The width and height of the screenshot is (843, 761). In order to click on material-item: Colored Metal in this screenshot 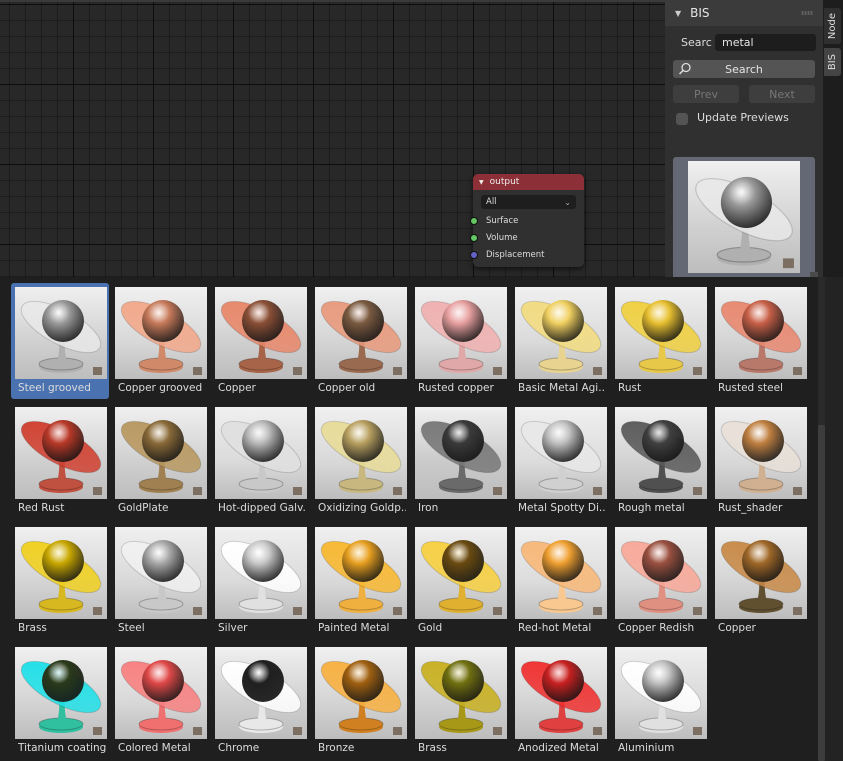, I will do `click(160, 701)`.